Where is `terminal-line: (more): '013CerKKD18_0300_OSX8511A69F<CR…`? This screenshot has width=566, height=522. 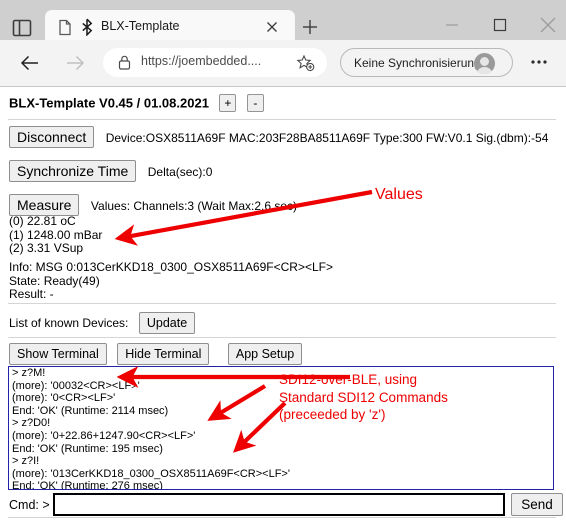 terminal-line: (more): '013CerKKD18_0300_OSX8511A69F<CR… is located at coordinates (151, 473).